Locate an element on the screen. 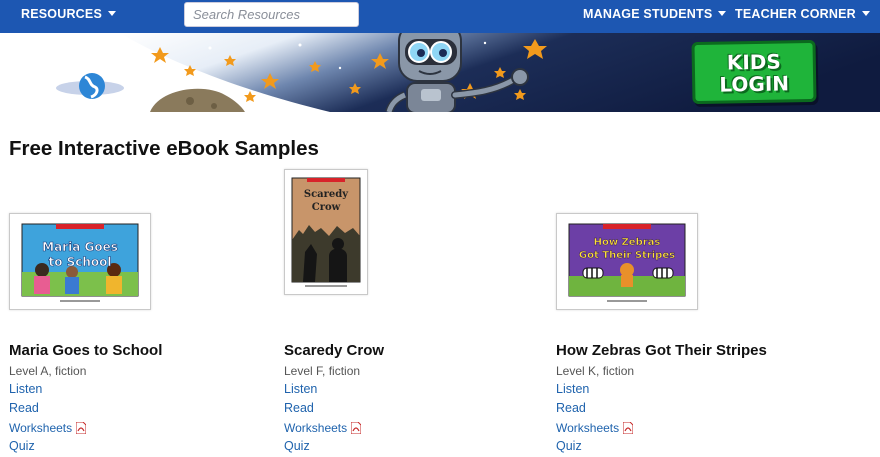 The height and width of the screenshot is (457, 880). svg-text: Maria Goes is located at coordinates (80, 247).